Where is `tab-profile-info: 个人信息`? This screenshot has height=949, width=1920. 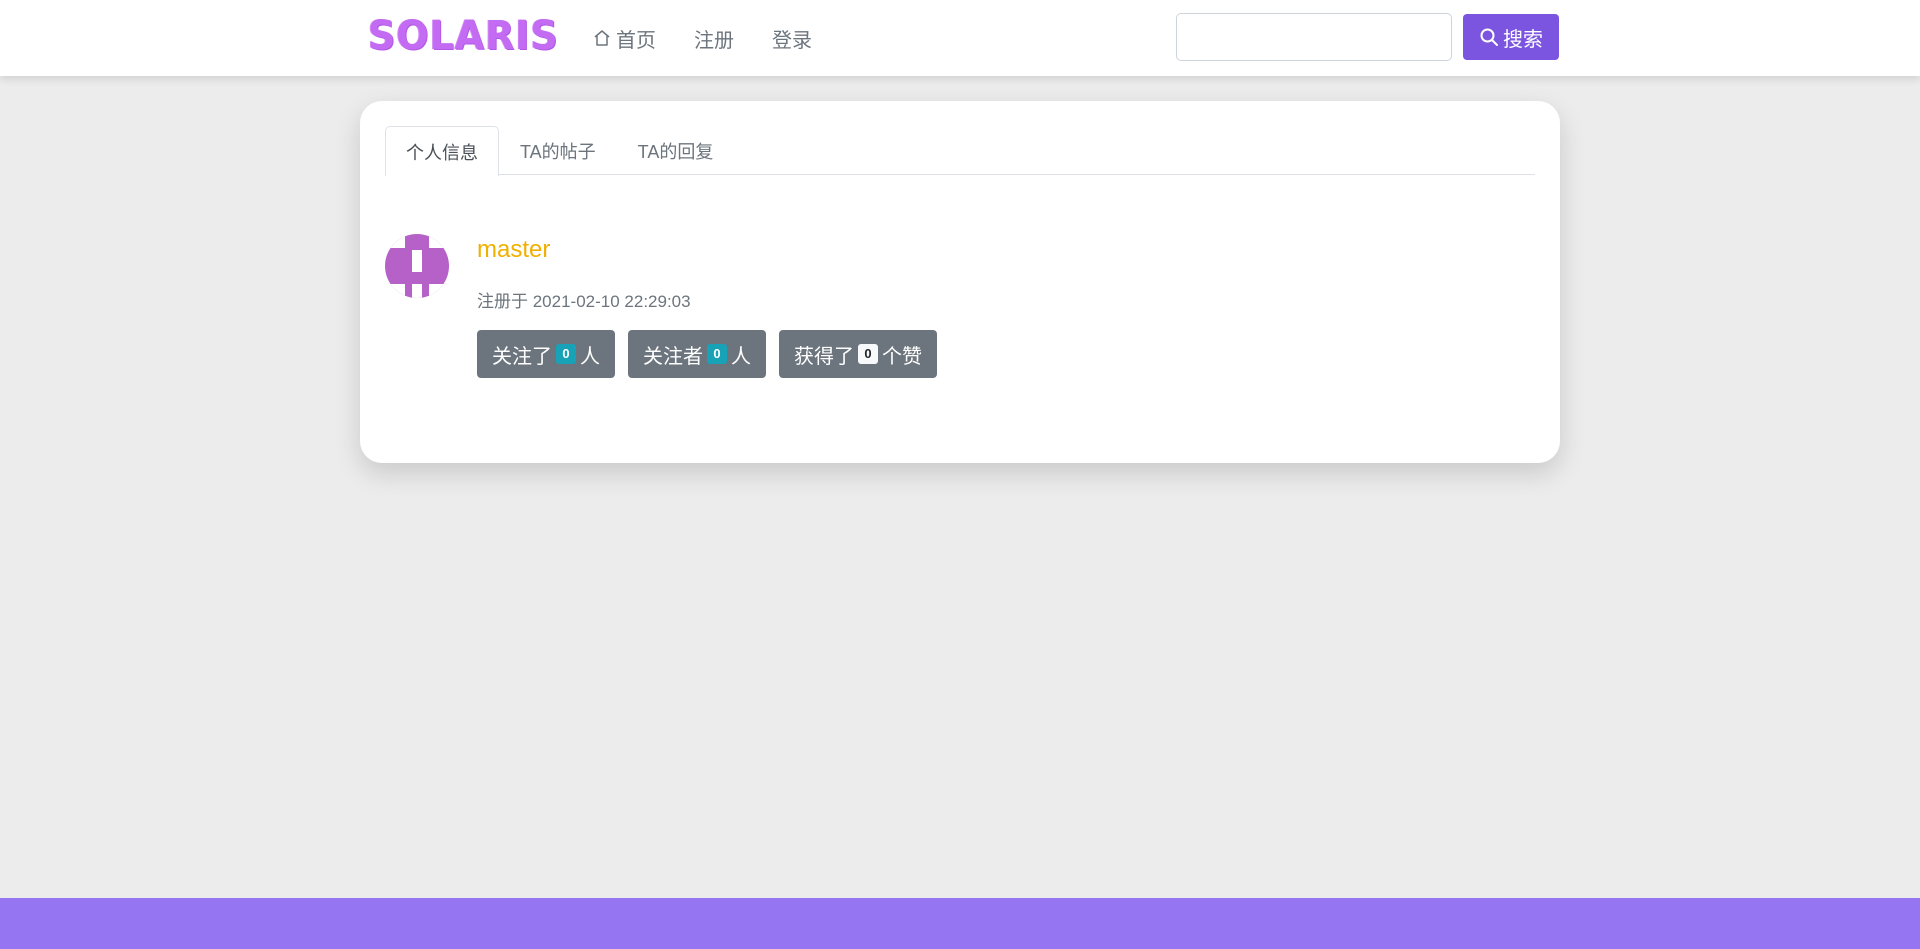
tab-profile-info: 个人信息 is located at coordinates (442, 151).